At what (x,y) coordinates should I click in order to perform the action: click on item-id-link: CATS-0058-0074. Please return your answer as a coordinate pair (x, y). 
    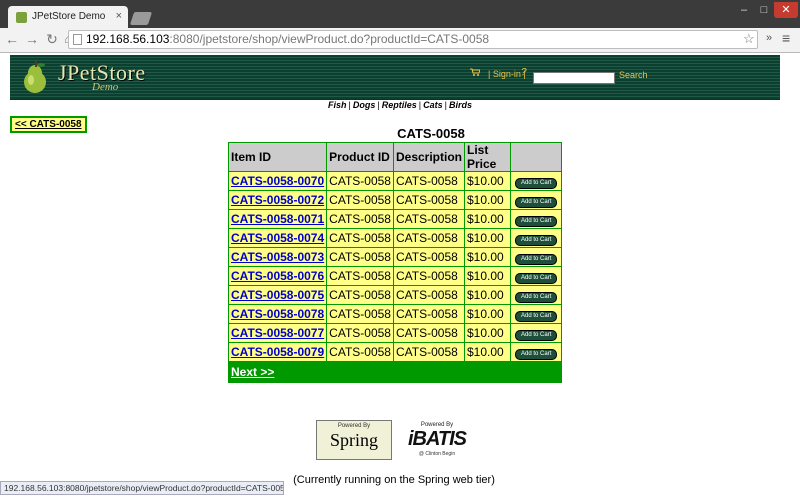
    Looking at the image, I should click on (277, 238).